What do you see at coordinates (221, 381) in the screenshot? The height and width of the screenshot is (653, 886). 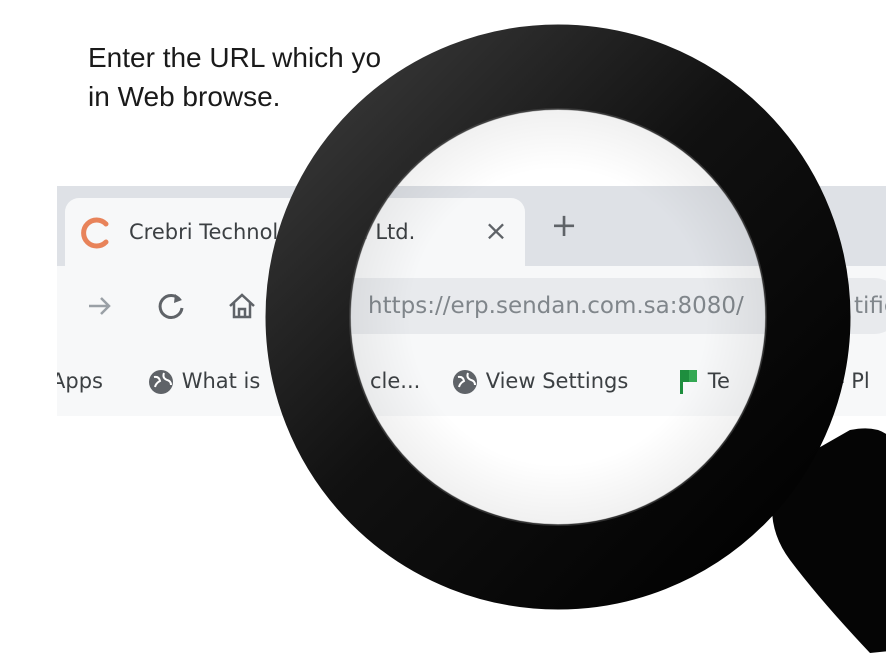 I see `bookmark-label: What is` at bounding box center [221, 381].